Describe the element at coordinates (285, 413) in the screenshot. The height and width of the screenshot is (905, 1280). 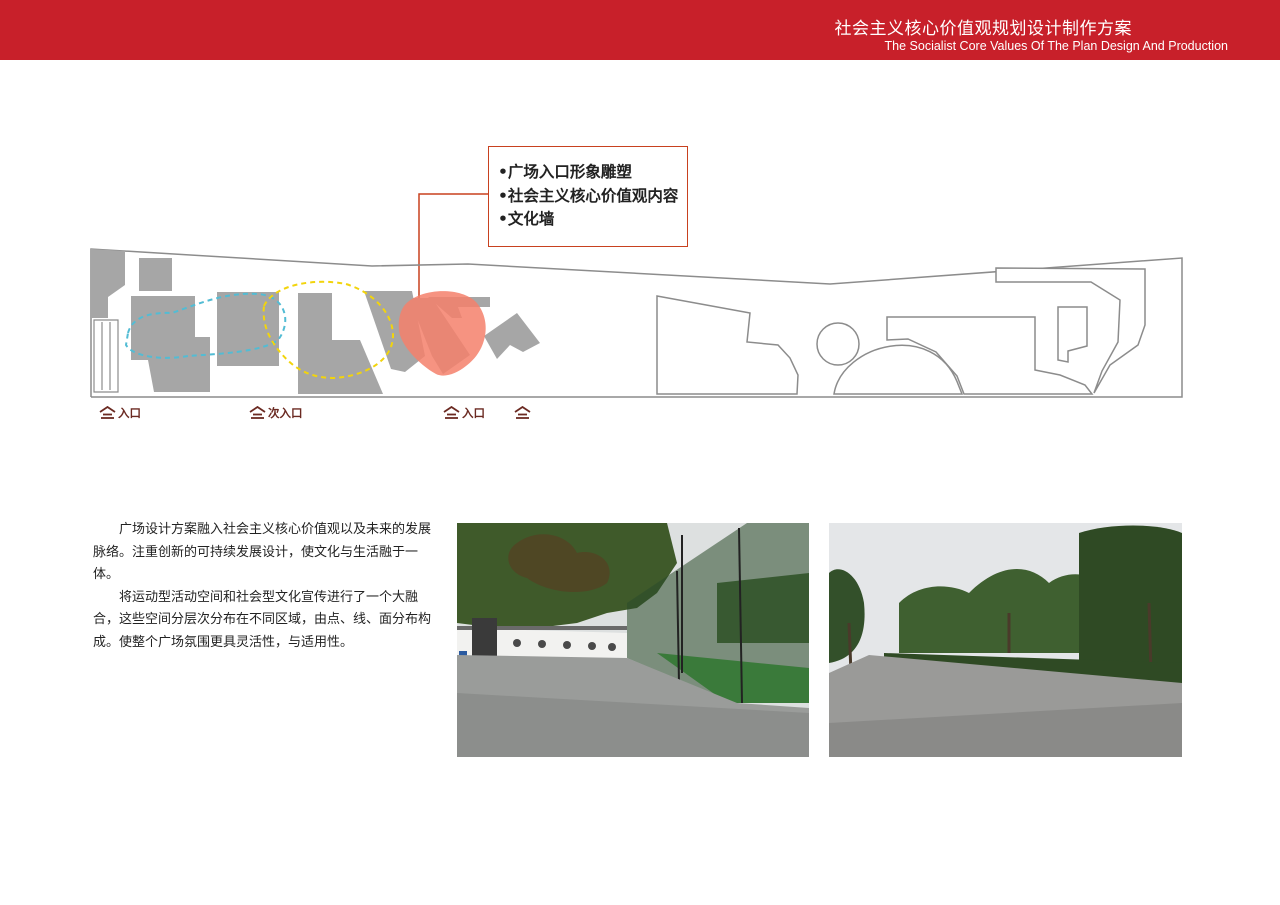
I see `entrance-label: 次入口` at that location.